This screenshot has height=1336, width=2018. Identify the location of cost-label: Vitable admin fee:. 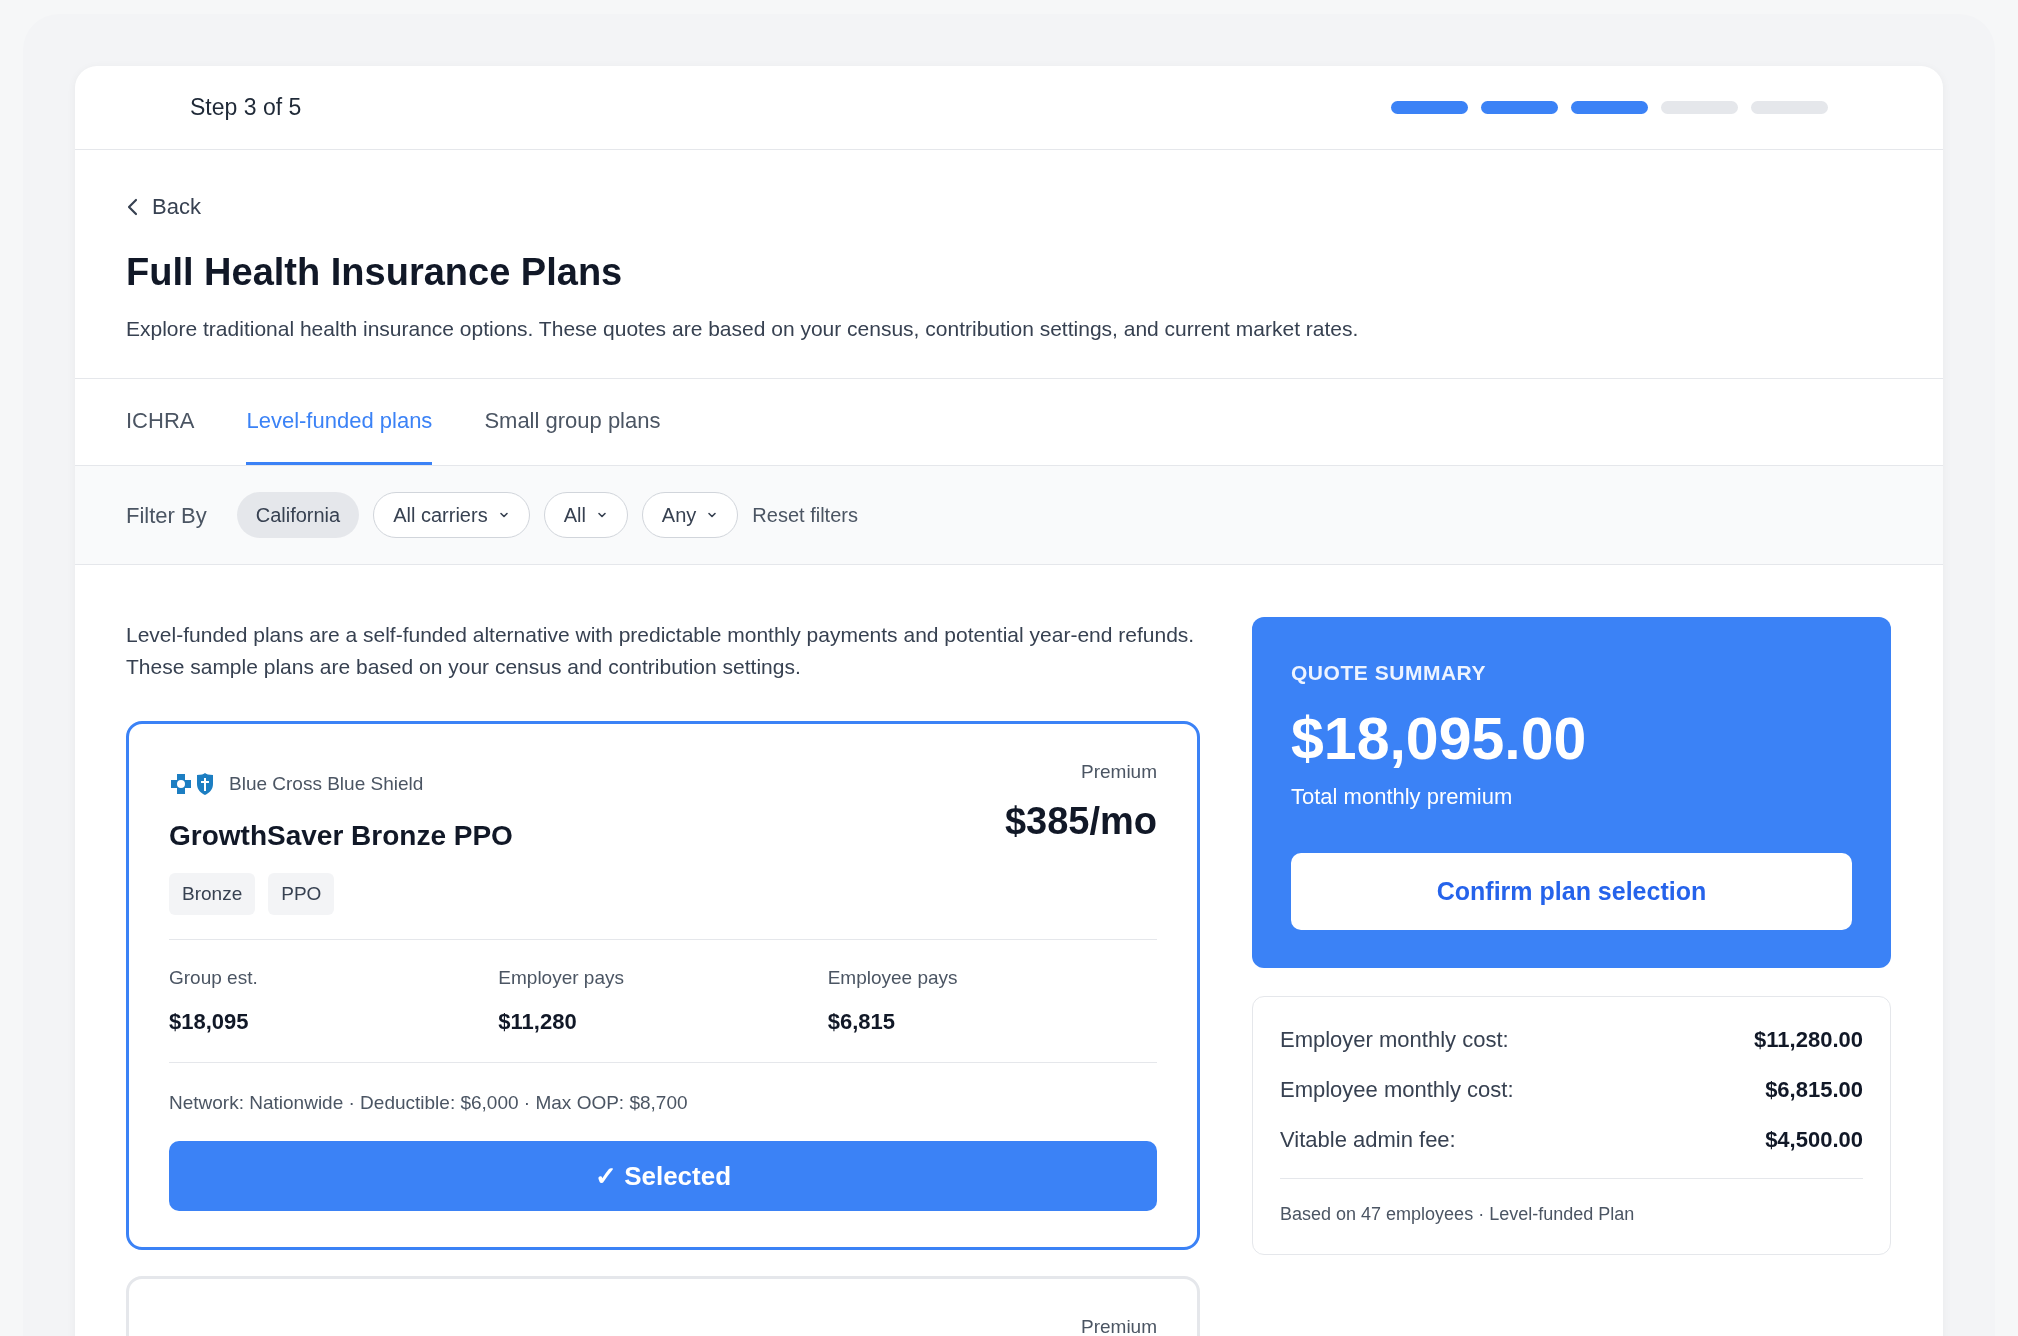
(1368, 1140).